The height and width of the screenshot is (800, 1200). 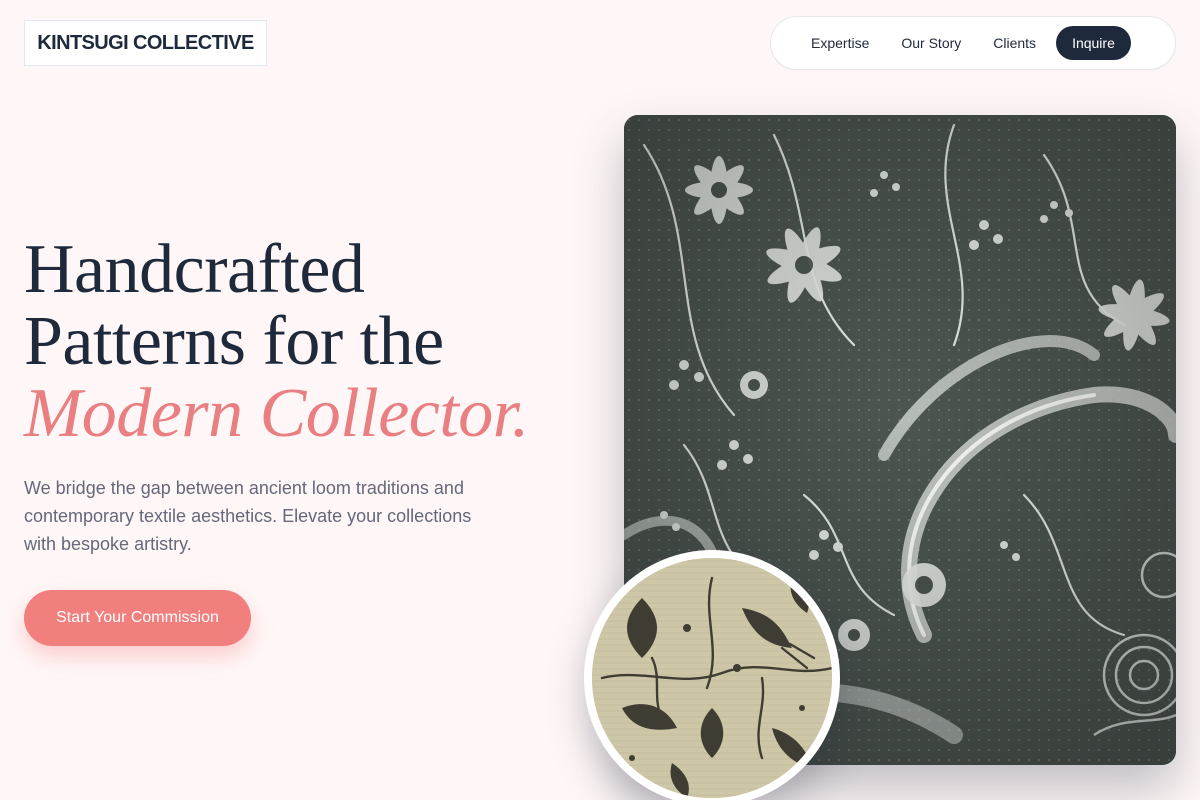 I want to click on ikat-swatch-photo, so click(x=712, y=678).